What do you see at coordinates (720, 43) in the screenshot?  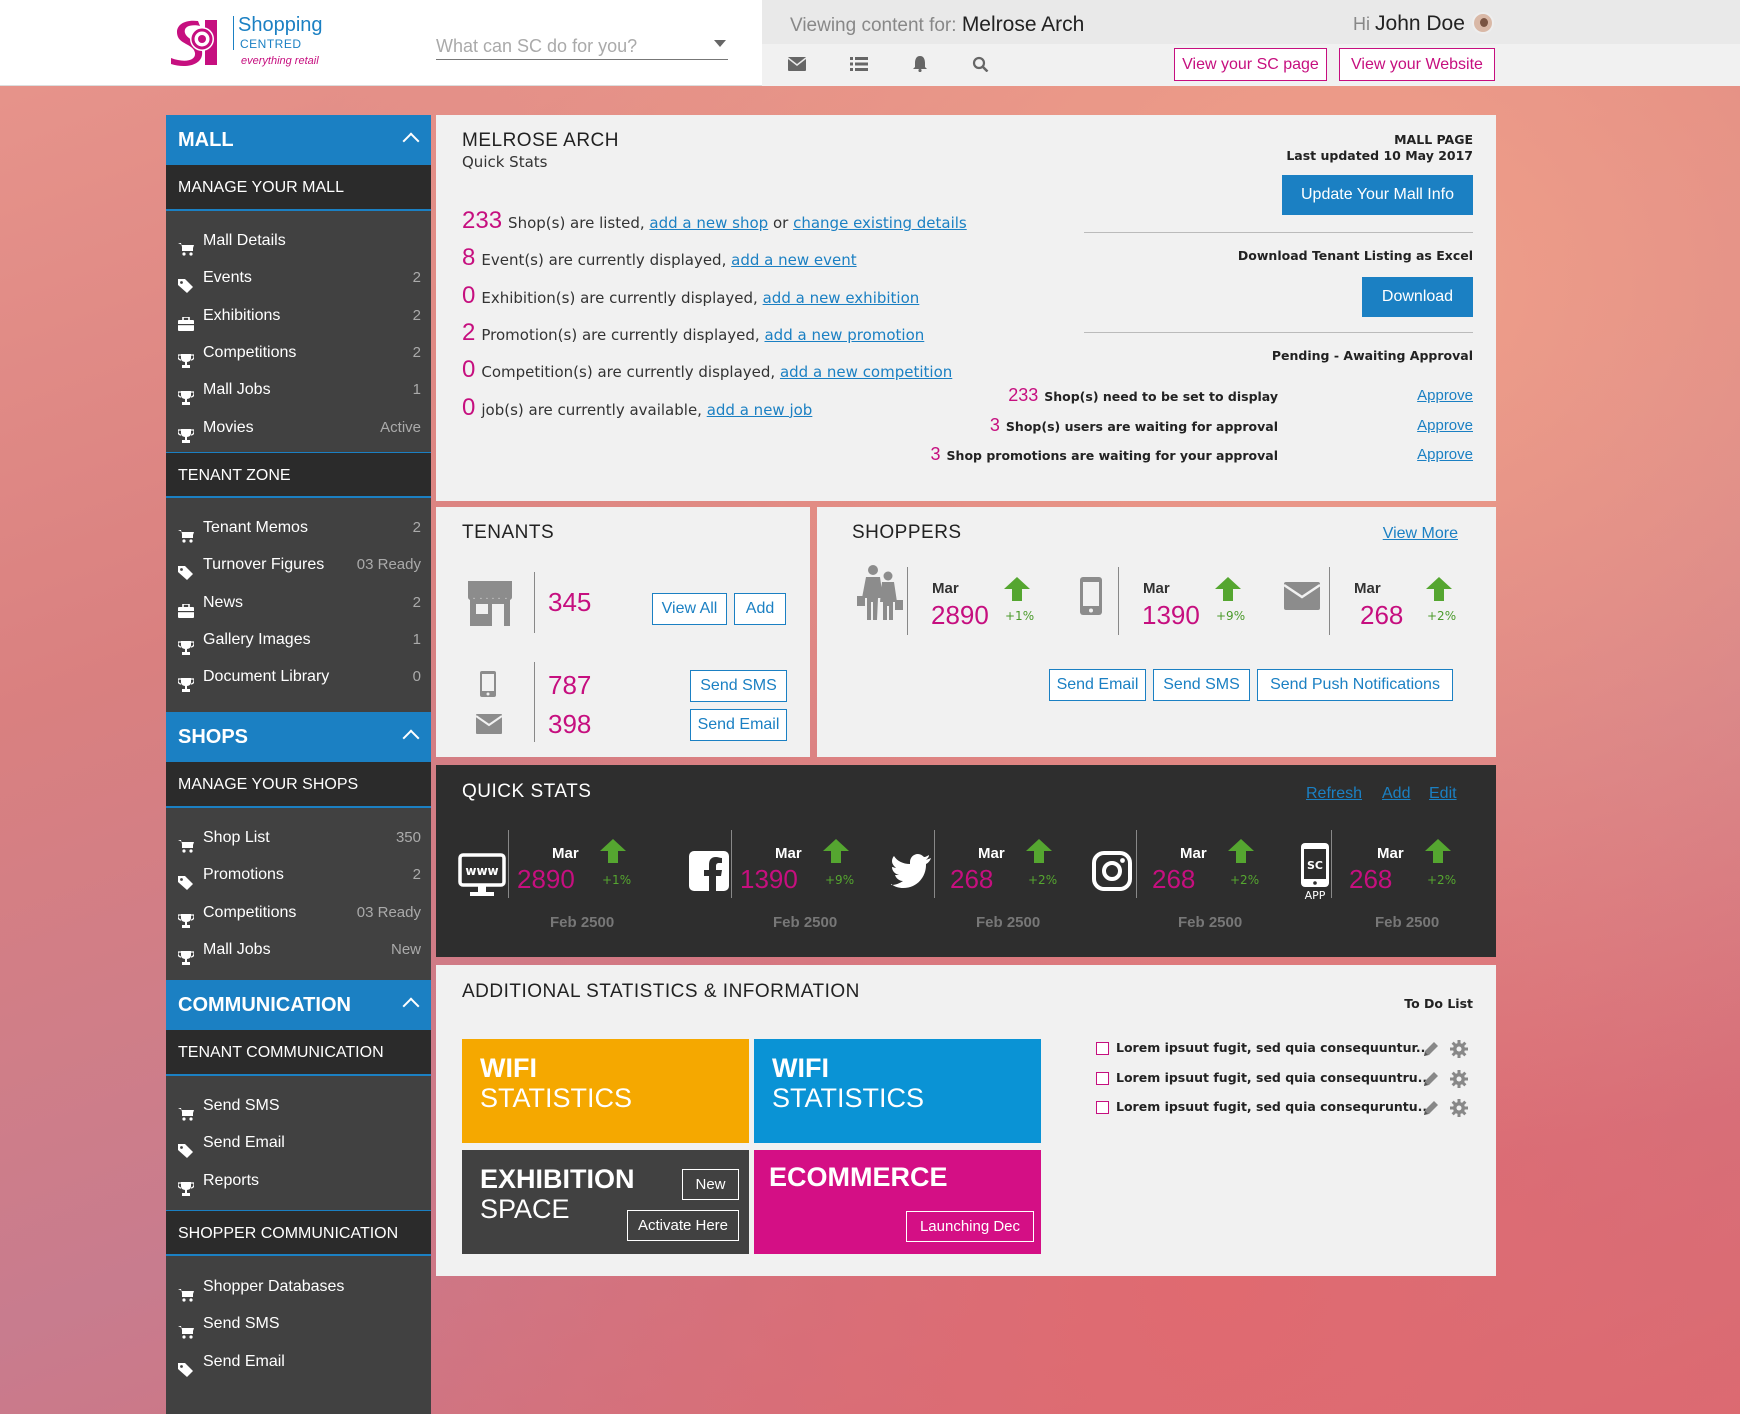 I see `chevron-down-icon` at bounding box center [720, 43].